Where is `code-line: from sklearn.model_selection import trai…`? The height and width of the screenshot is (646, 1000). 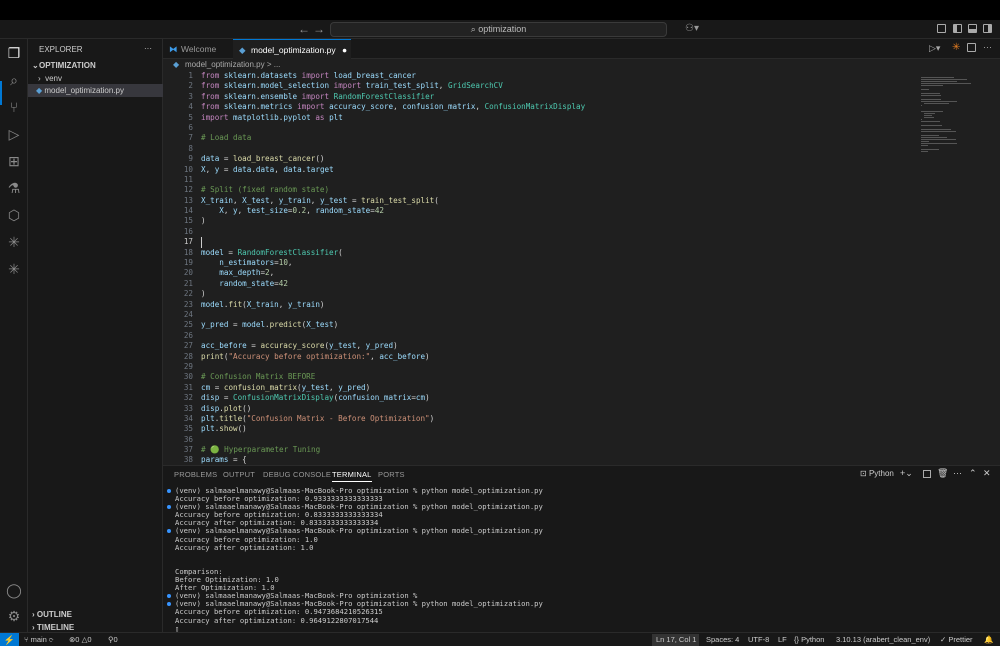
code-line: from sklearn.model_selection import trai… is located at coordinates (561, 86).